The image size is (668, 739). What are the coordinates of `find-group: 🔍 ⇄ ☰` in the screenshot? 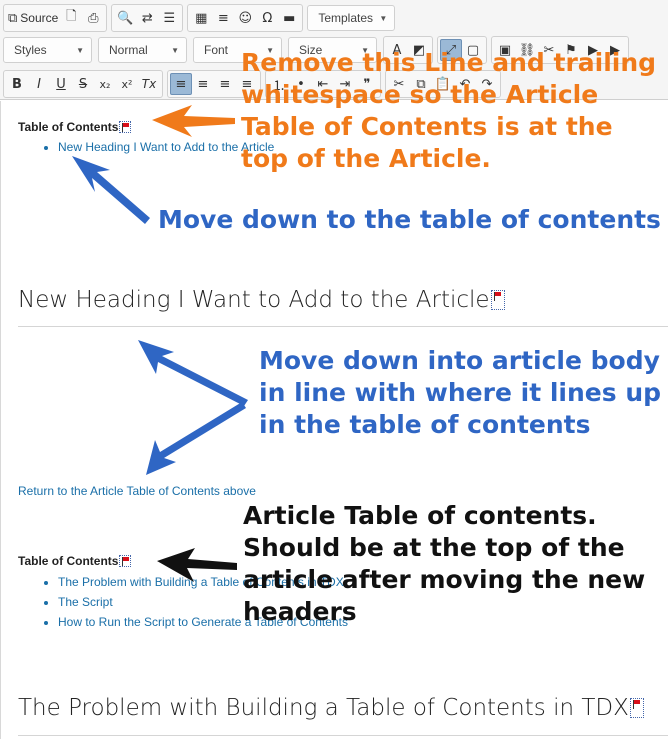 It's located at (147, 18).